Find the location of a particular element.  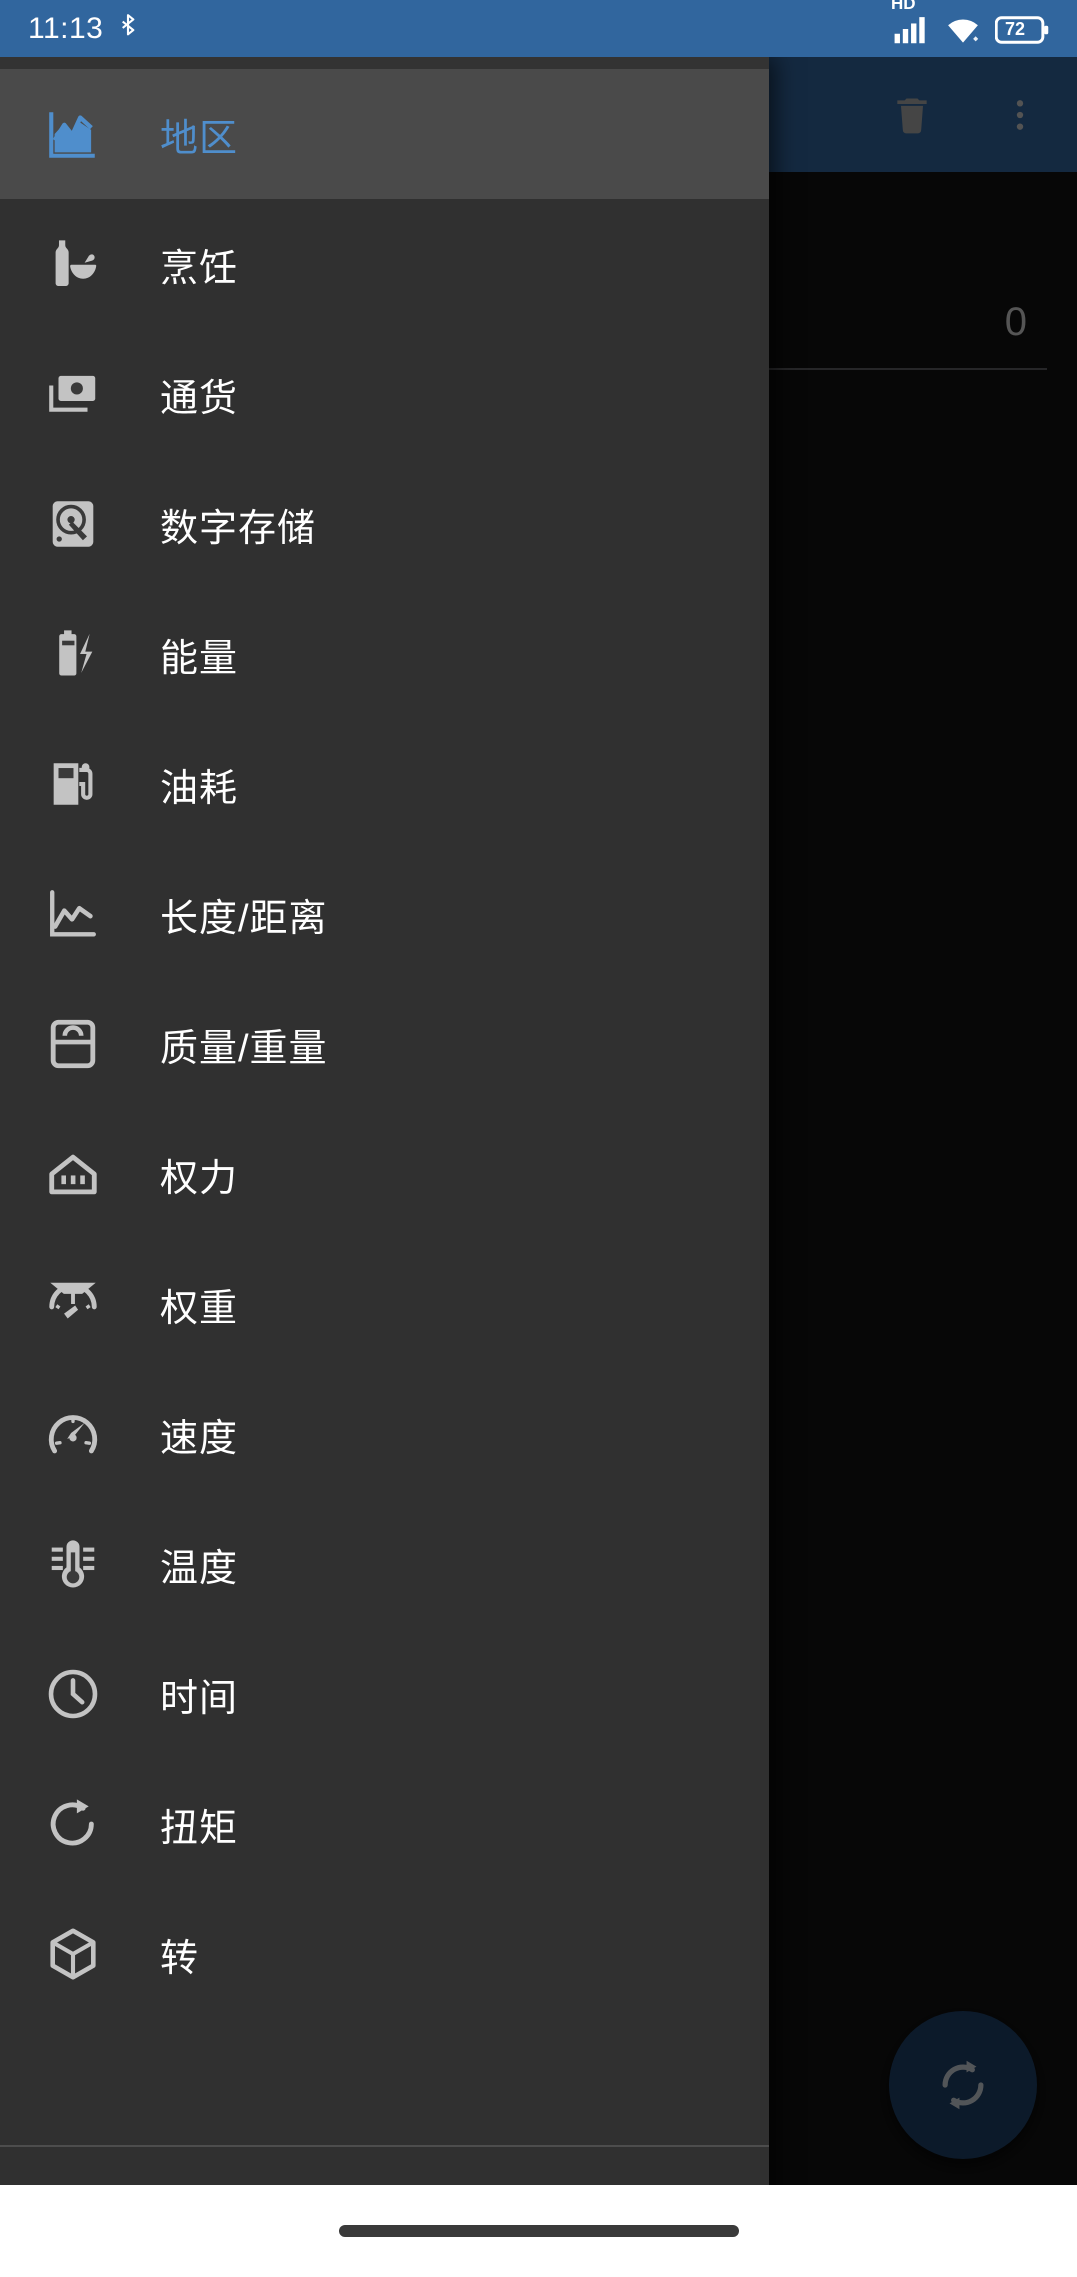

battery-percent-label: 72 is located at coordinates (1015, 28).